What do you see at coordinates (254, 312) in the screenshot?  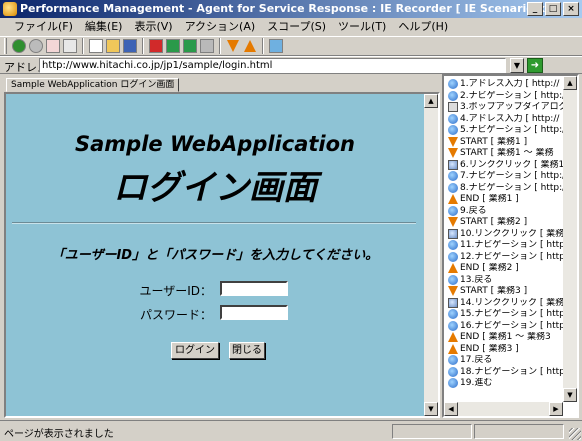 I see `password-input` at bounding box center [254, 312].